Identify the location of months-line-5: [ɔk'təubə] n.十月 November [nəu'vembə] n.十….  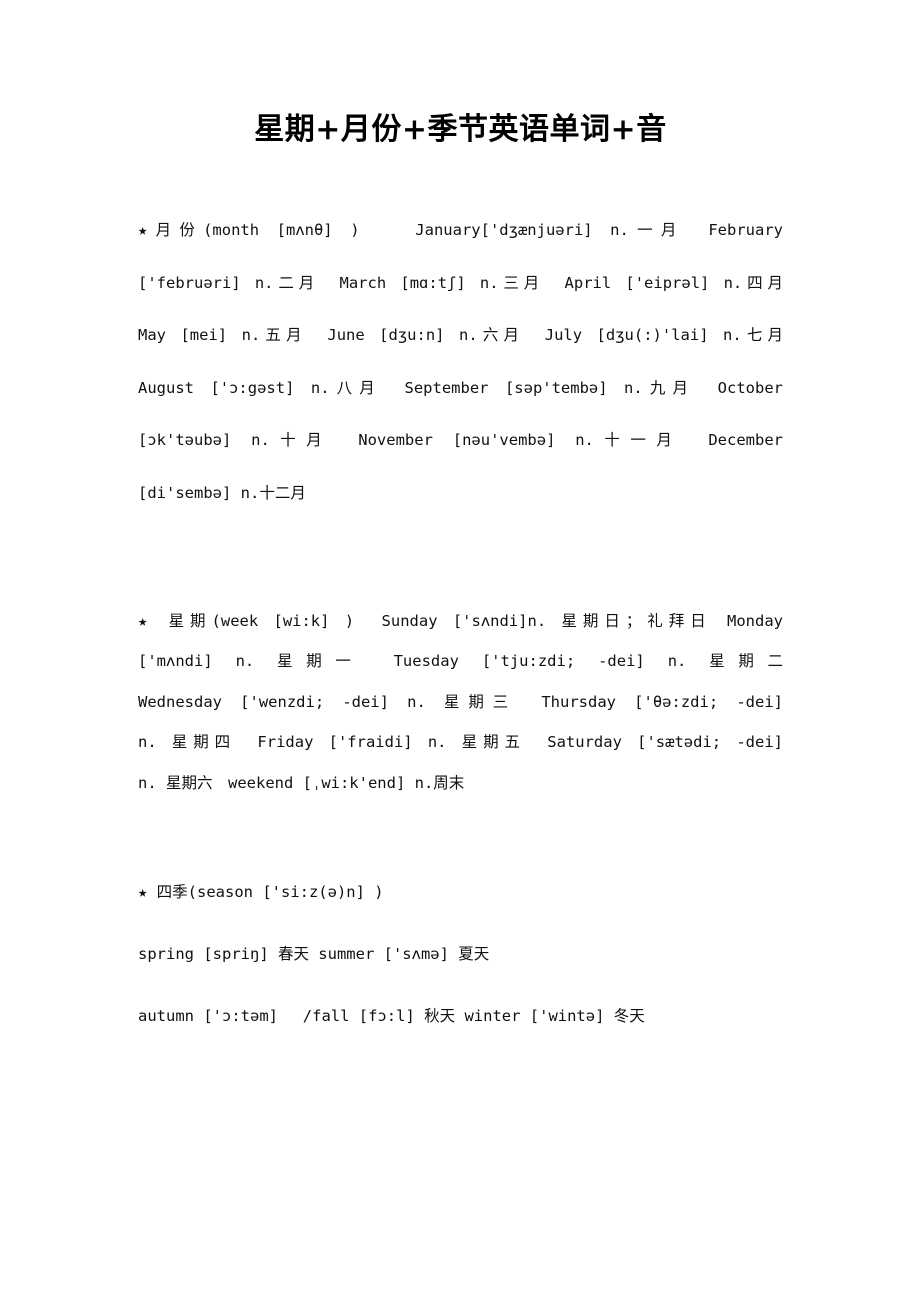
(460, 440).